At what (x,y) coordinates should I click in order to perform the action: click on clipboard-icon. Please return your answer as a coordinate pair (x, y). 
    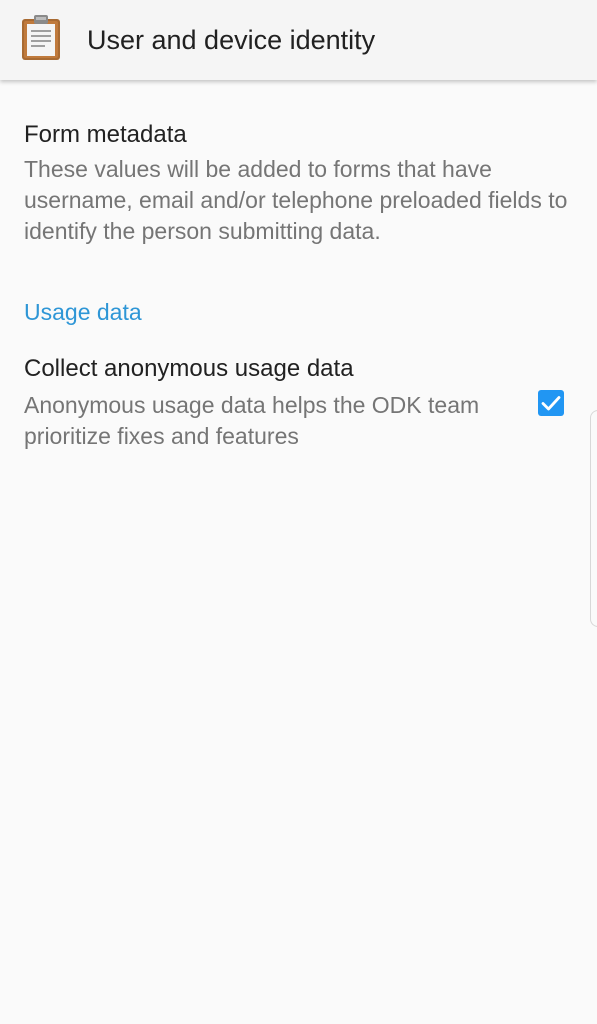
    Looking at the image, I should click on (41, 38).